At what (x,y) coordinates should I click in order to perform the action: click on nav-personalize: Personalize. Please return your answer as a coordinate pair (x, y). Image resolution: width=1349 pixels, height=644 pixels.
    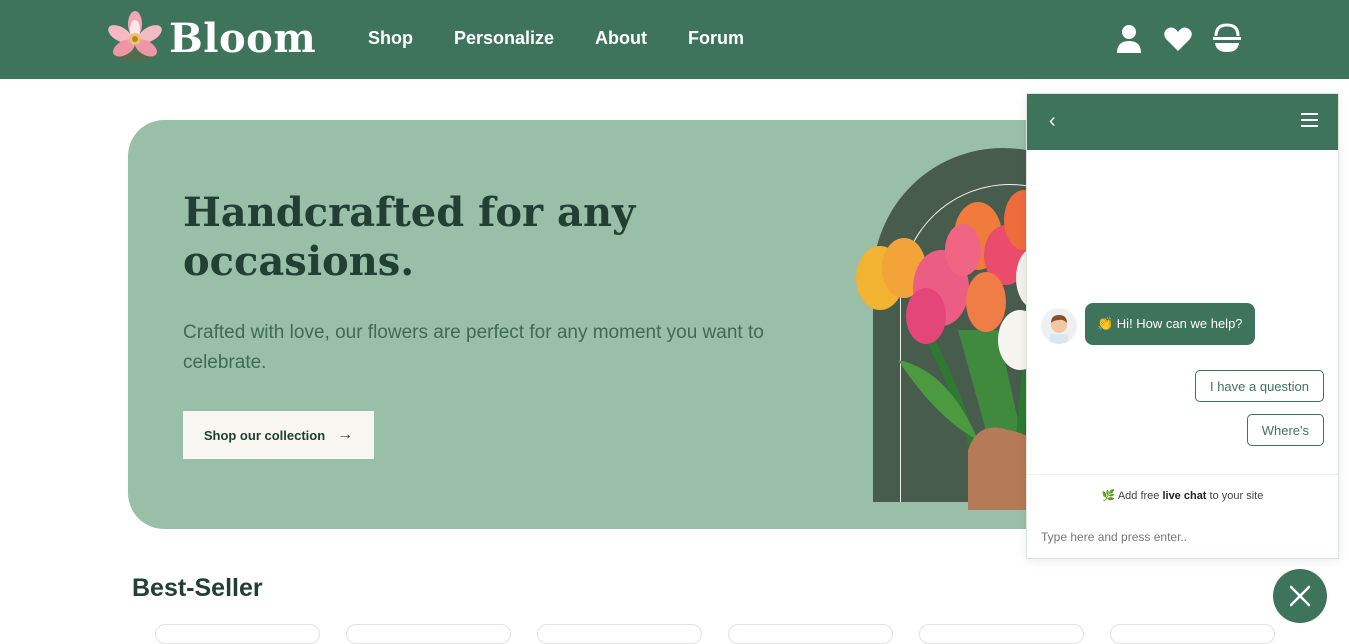
    Looking at the image, I should click on (504, 38).